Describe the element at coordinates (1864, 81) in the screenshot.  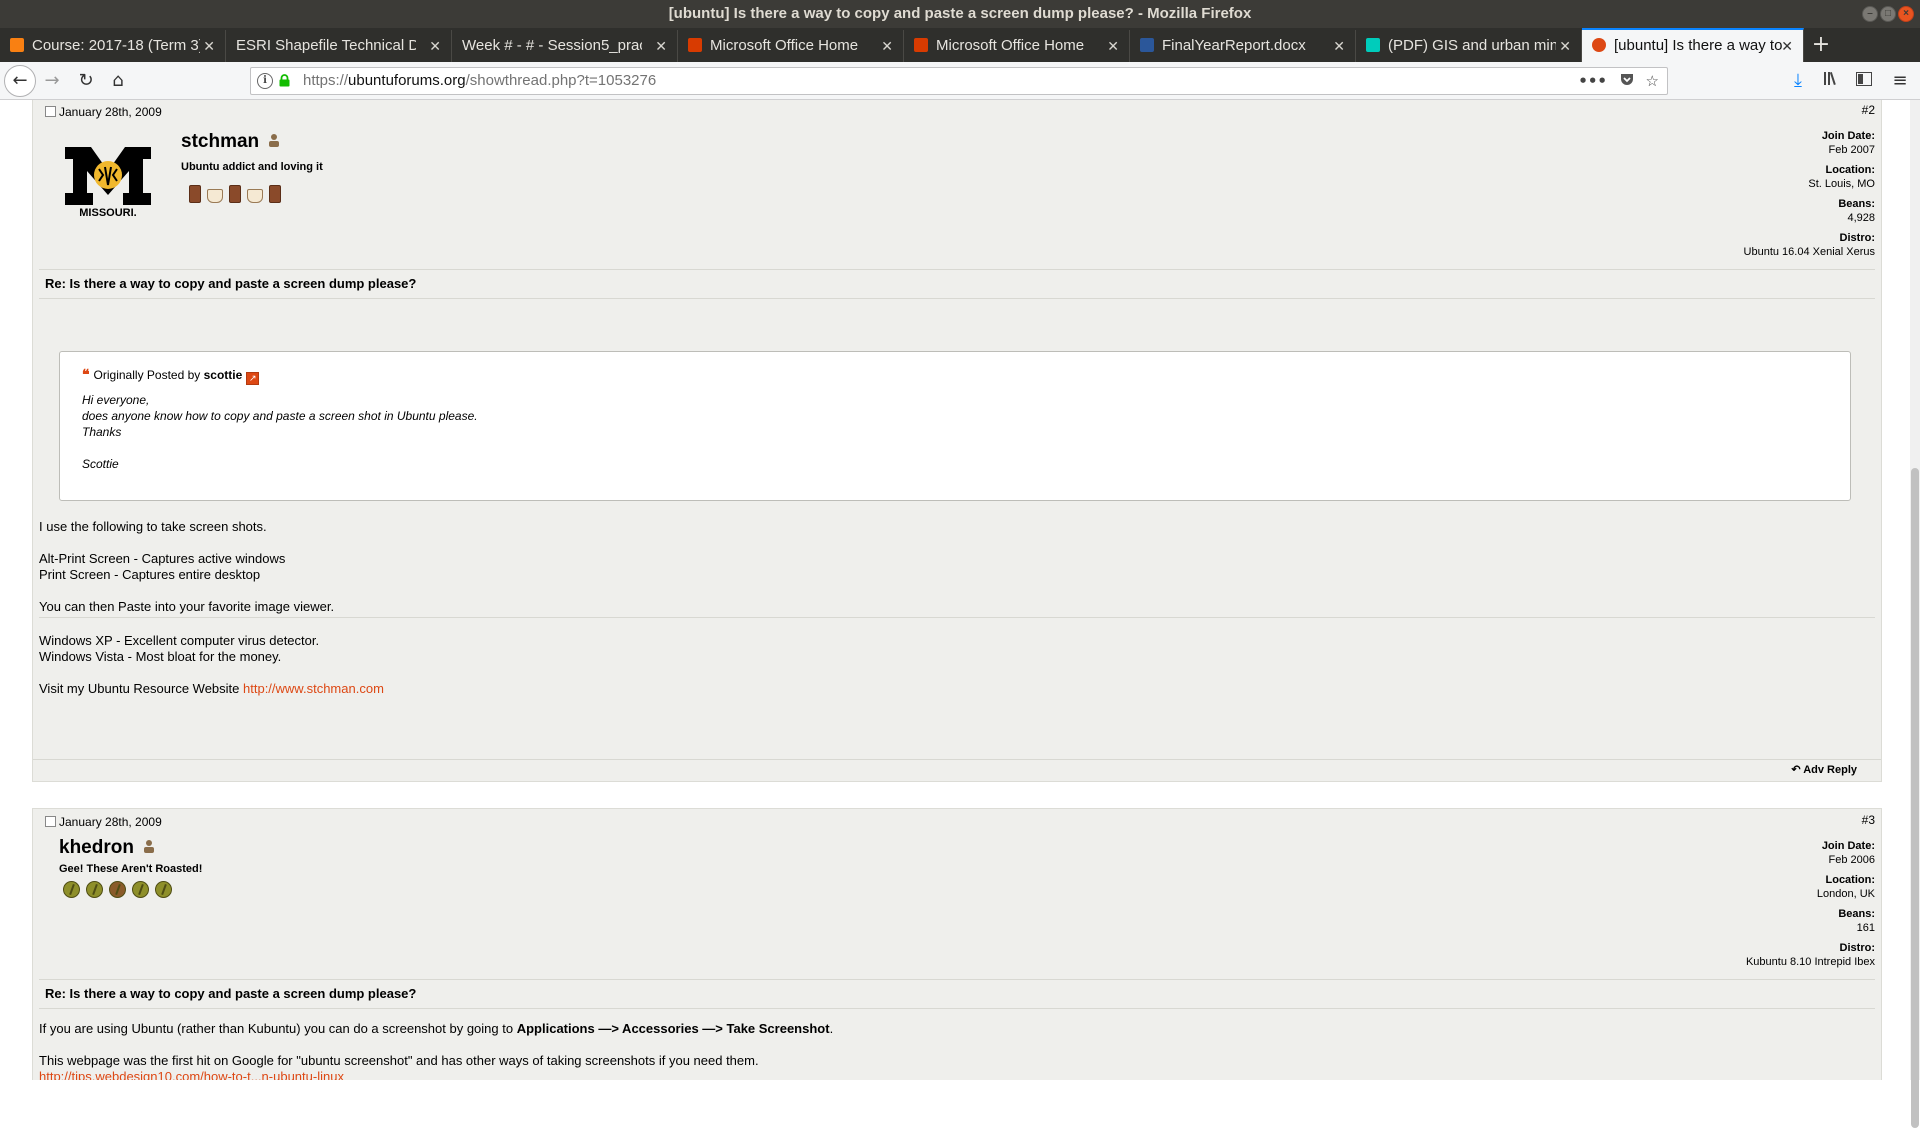
I see `sidebar-icon` at that location.